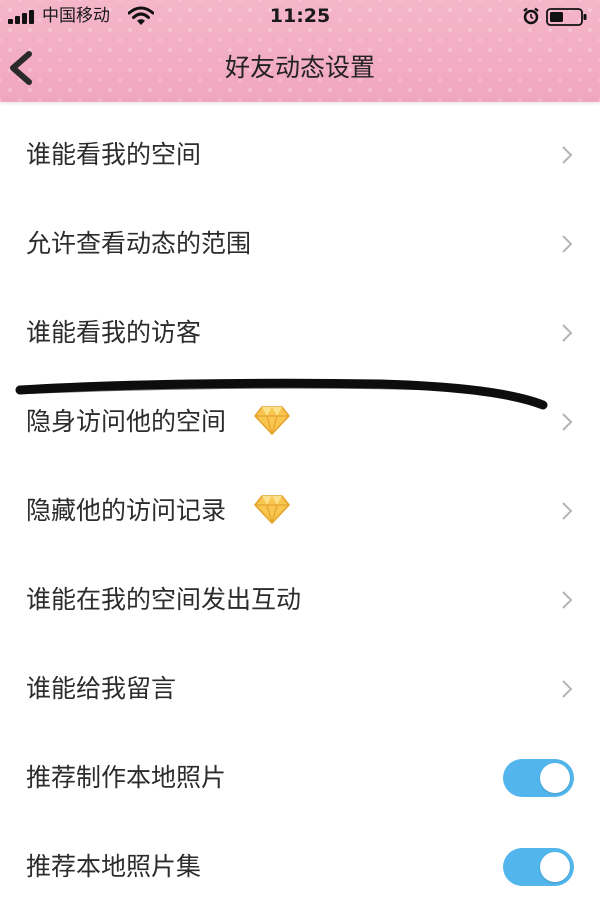 Image resolution: width=600 pixels, height=923 pixels. What do you see at coordinates (114, 332) in the screenshot?
I see `setting-label: 谁能看我的访客` at bounding box center [114, 332].